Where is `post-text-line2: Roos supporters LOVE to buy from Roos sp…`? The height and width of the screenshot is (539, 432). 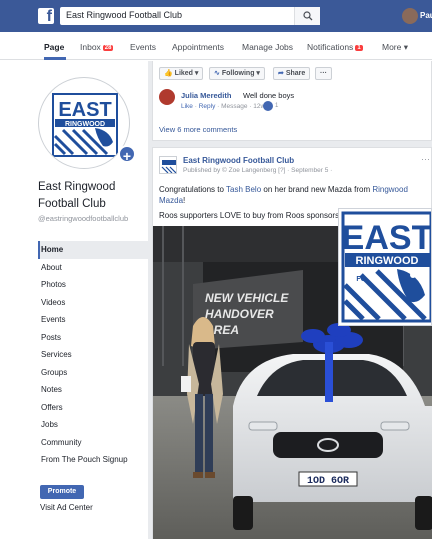
post-text-line2: Roos supporters LOVE to buy from Roos sp… is located at coordinates (250, 215).